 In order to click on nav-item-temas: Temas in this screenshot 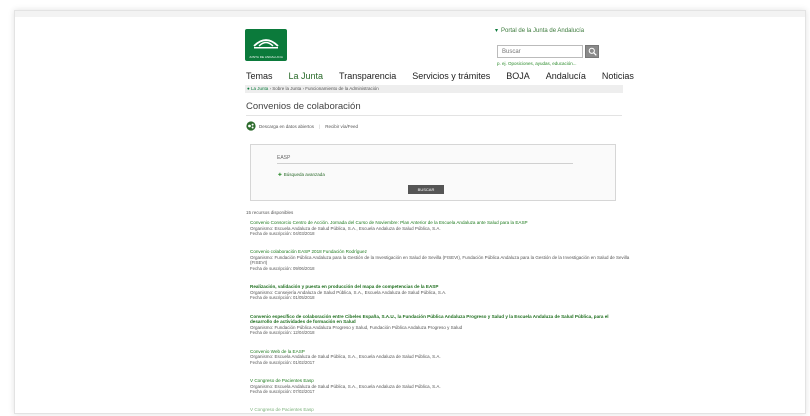, I will do `click(259, 78)`.